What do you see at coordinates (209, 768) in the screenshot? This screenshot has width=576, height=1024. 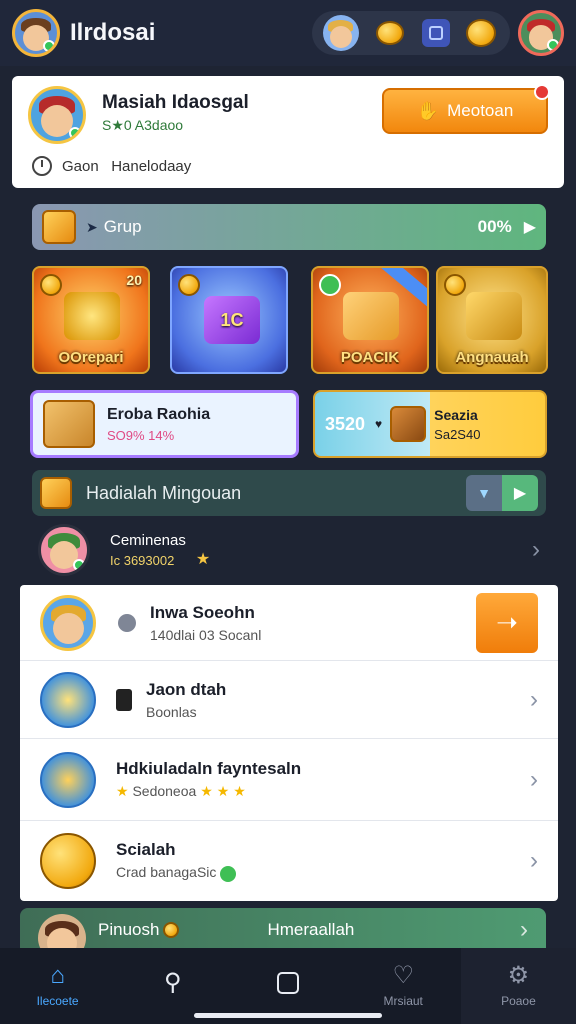 I see `list-title: Hdkiuladaln fayntesaln` at bounding box center [209, 768].